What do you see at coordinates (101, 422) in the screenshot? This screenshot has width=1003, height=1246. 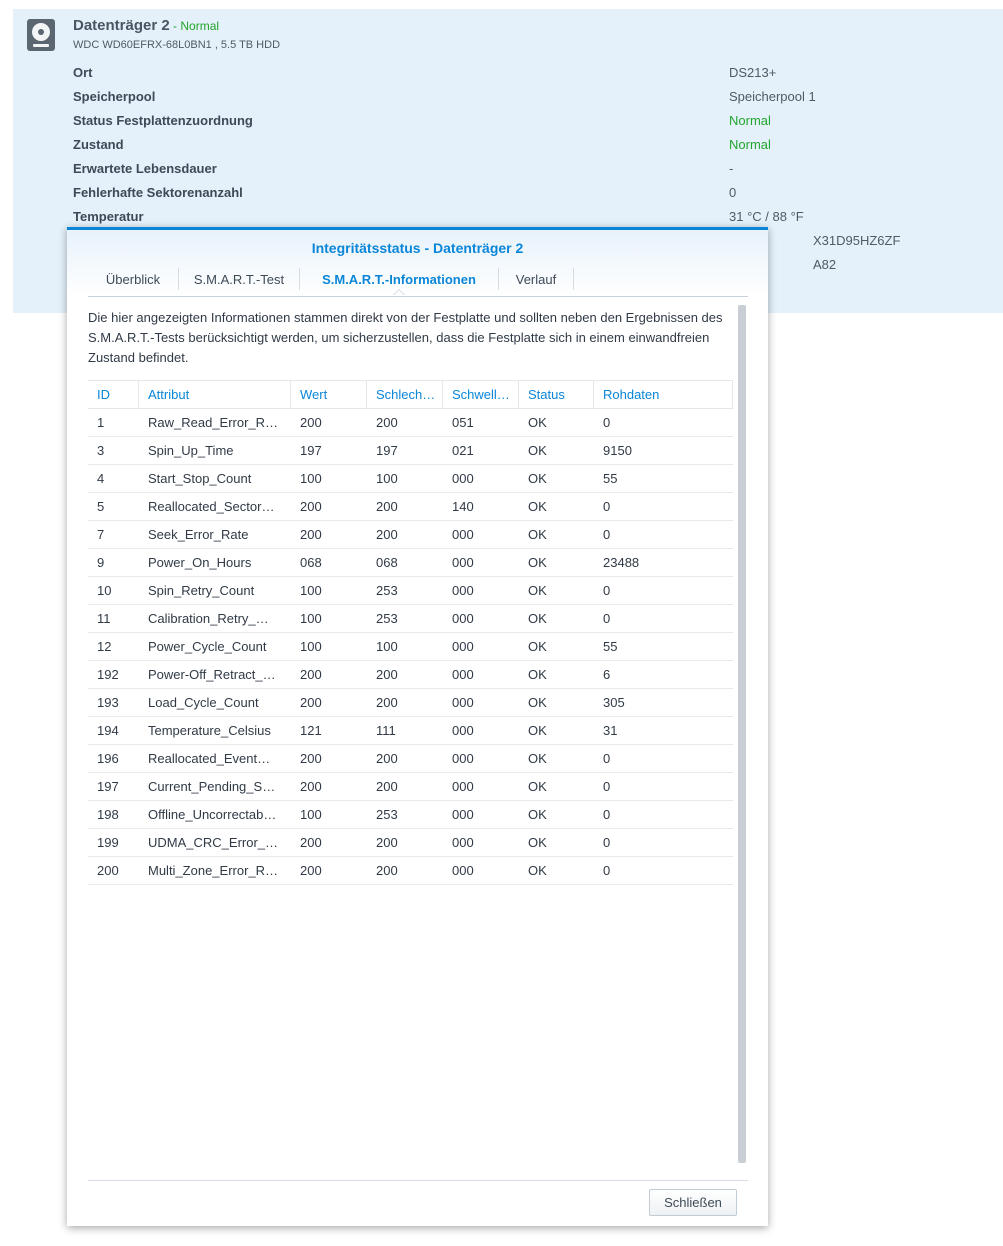 I see `cell-id: 1` at bounding box center [101, 422].